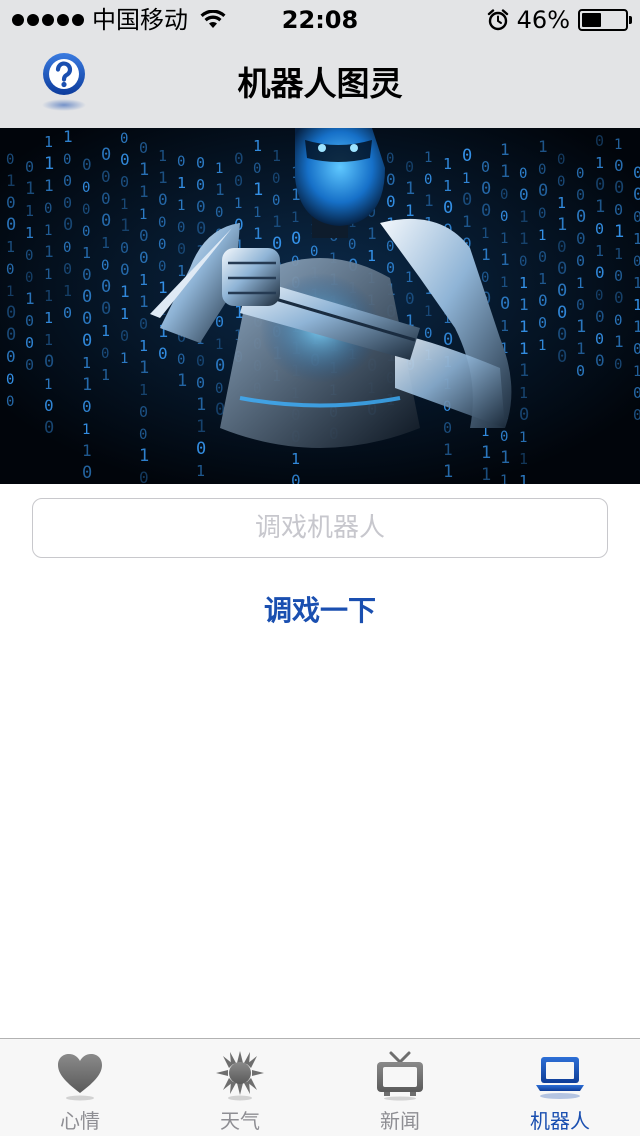  I want to click on laptop-icon, so click(560, 1075).